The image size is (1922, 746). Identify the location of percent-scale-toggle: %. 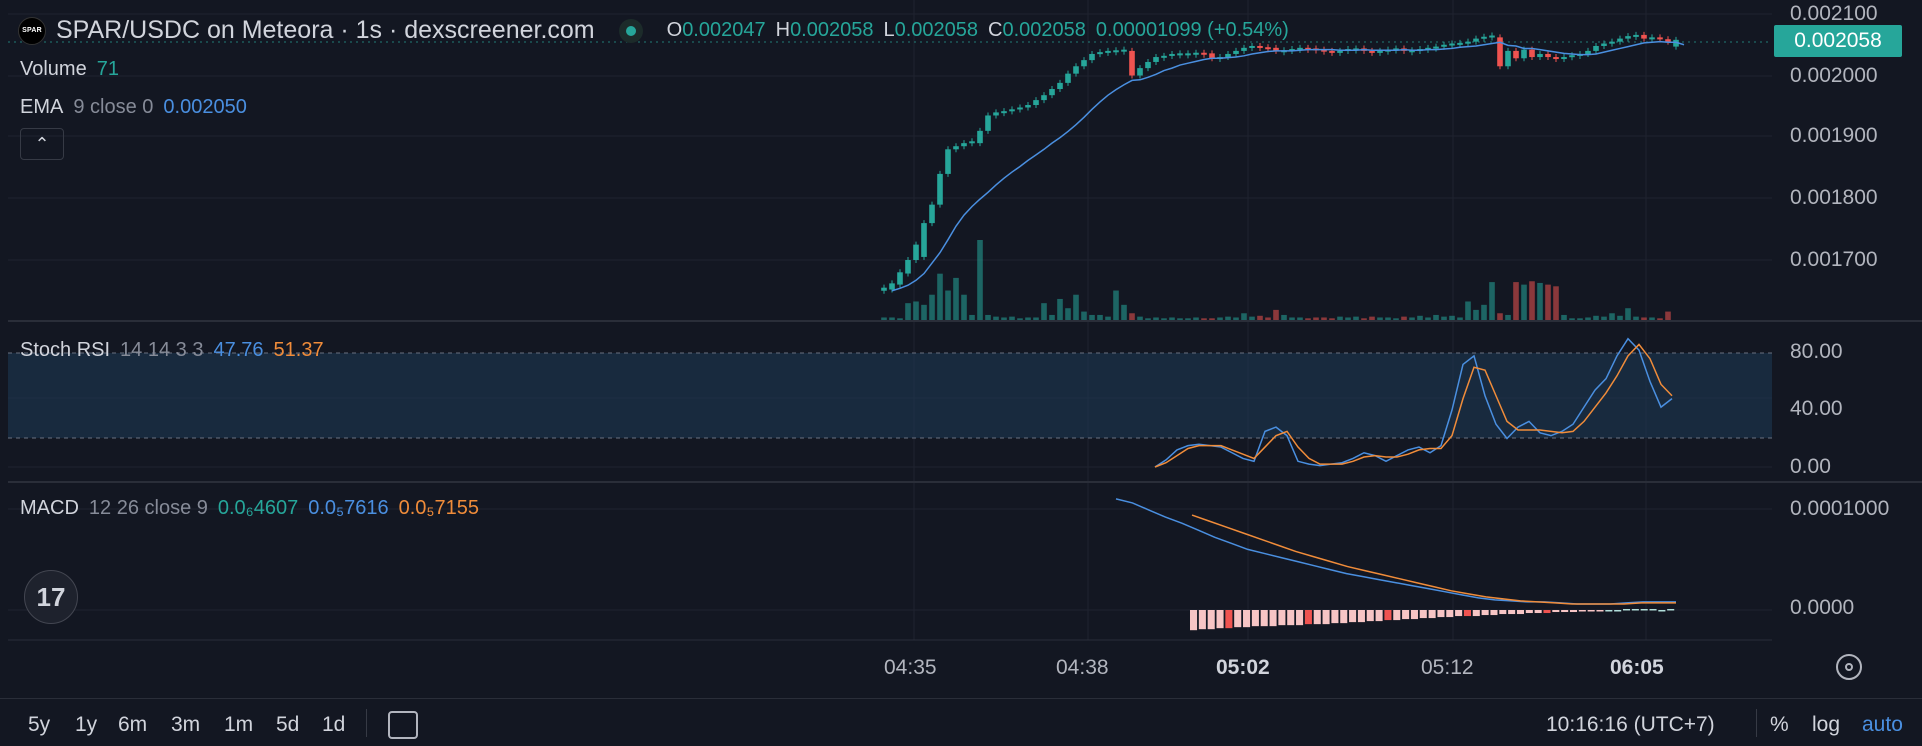
(1779, 725).